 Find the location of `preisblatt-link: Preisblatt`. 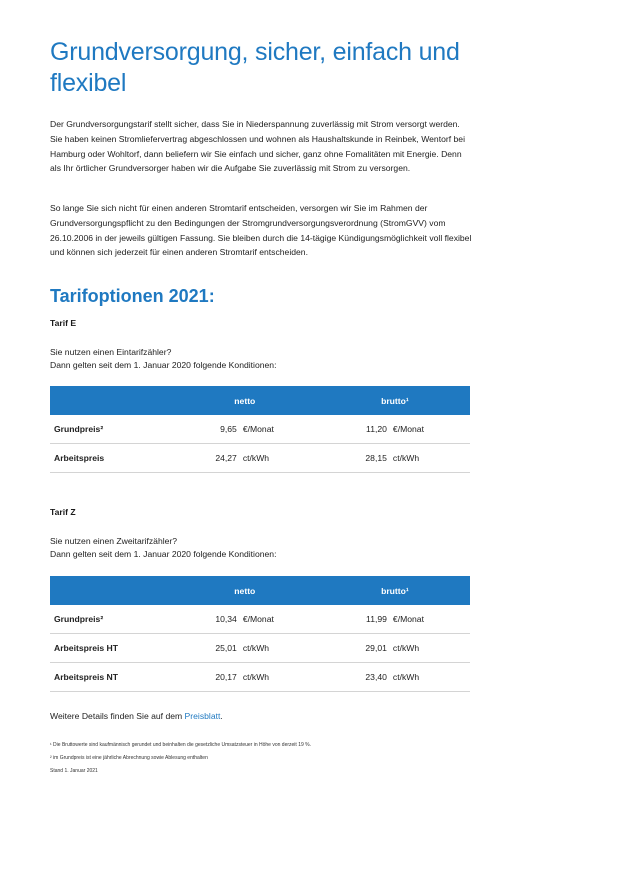

preisblatt-link: Preisblatt is located at coordinates (203, 716).